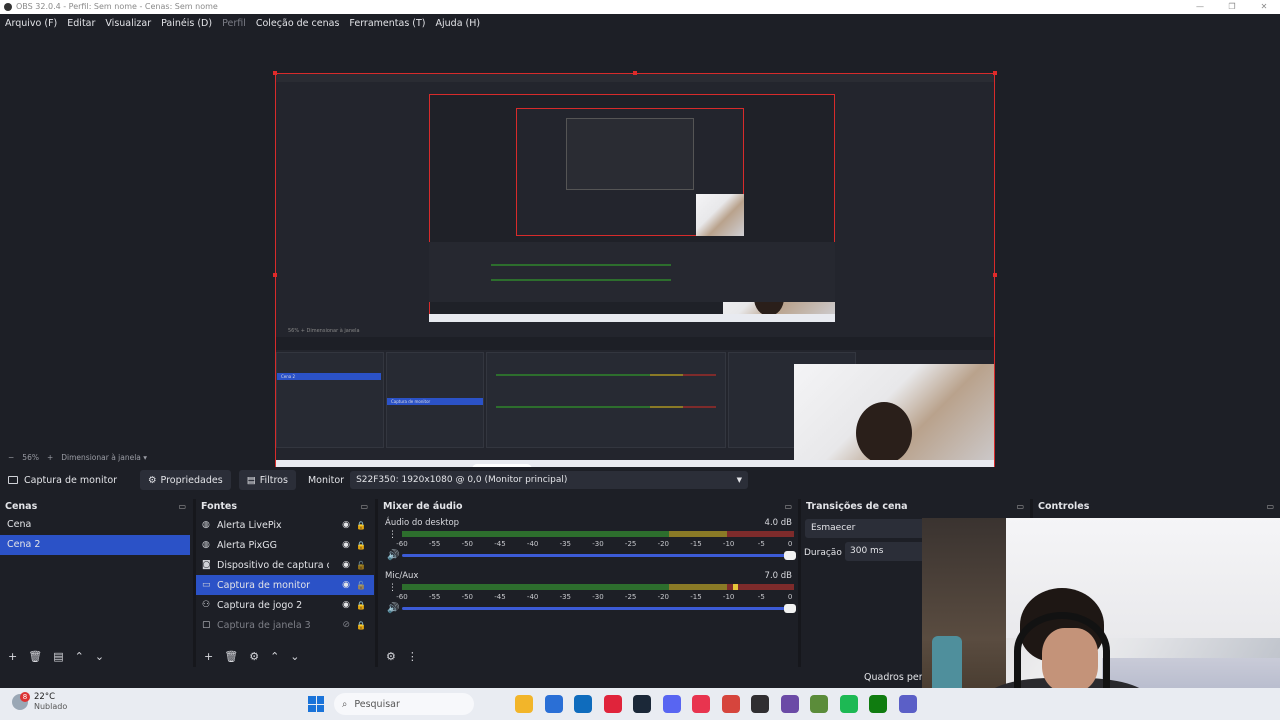  What do you see at coordinates (104, 457) in the screenshot?
I see `zoom-mode-dropdown: Dimensionar à janela ▾` at bounding box center [104, 457].